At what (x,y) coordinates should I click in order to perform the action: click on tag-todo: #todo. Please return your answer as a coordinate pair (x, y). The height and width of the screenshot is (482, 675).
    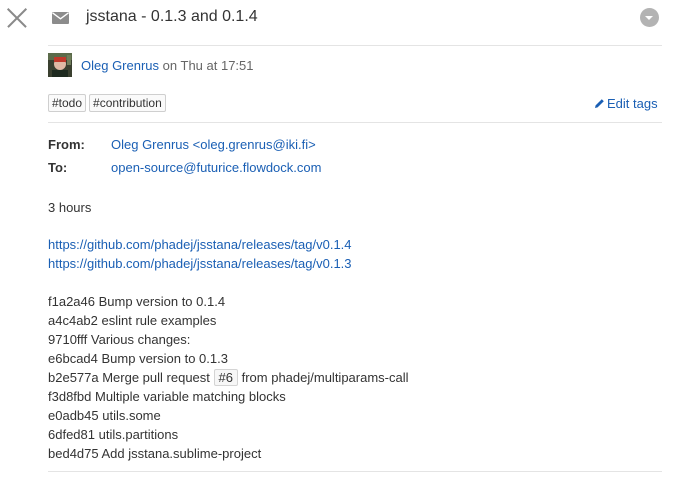
    Looking at the image, I should click on (67, 103).